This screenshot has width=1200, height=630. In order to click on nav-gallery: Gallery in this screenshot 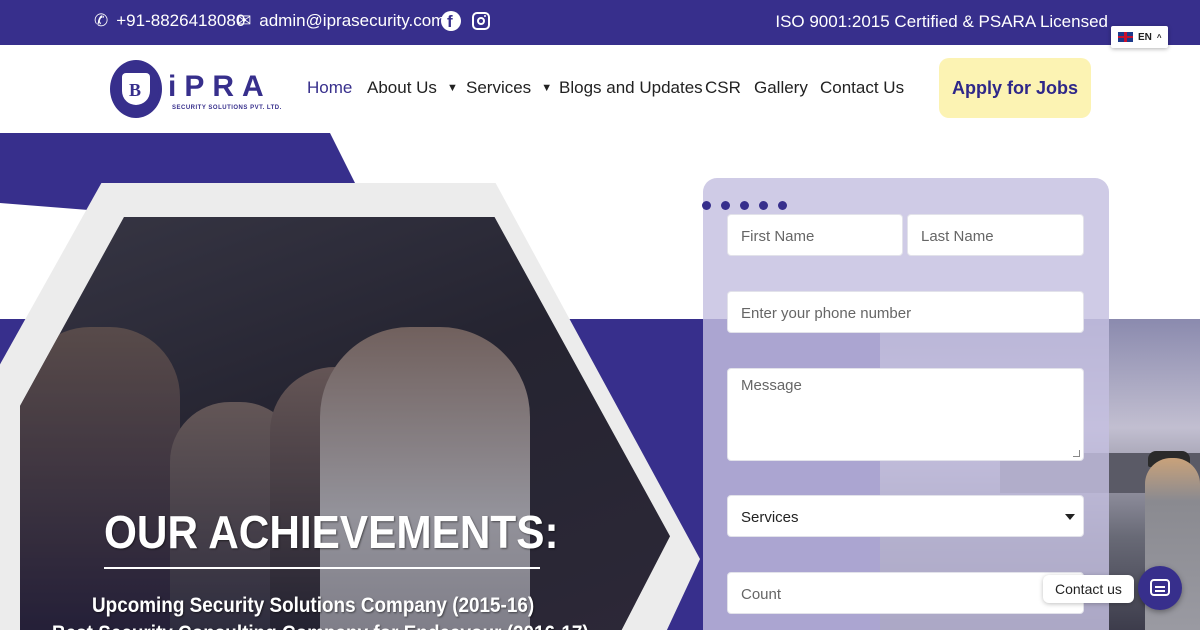, I will do `click(781, 88)`.